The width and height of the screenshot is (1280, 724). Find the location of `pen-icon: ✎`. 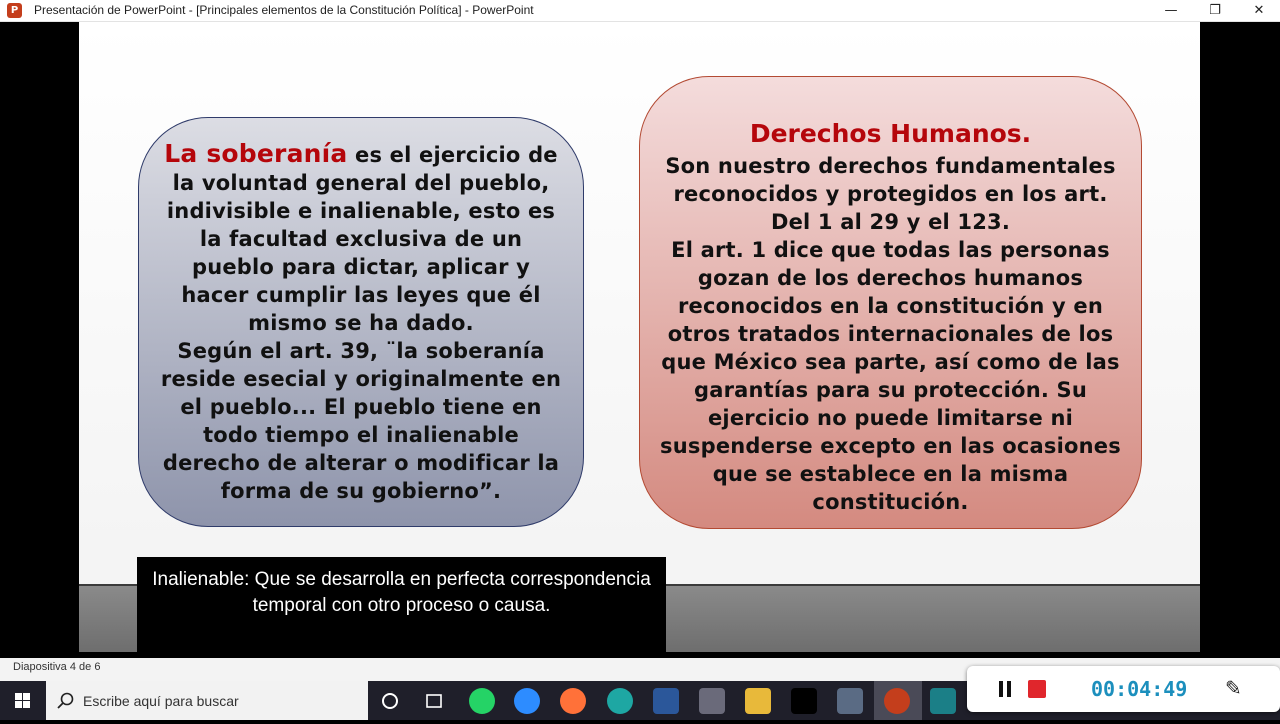

pen-icon: ✎ is located at coordinates (1233, 688).